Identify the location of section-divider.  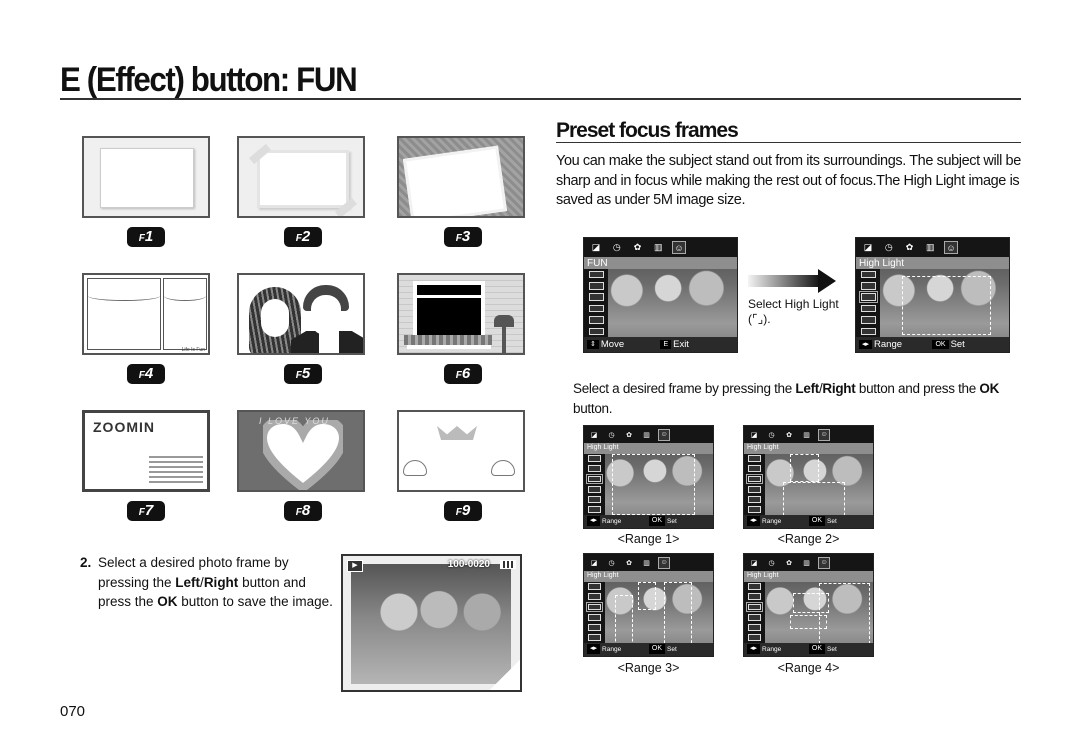
(788, 142).